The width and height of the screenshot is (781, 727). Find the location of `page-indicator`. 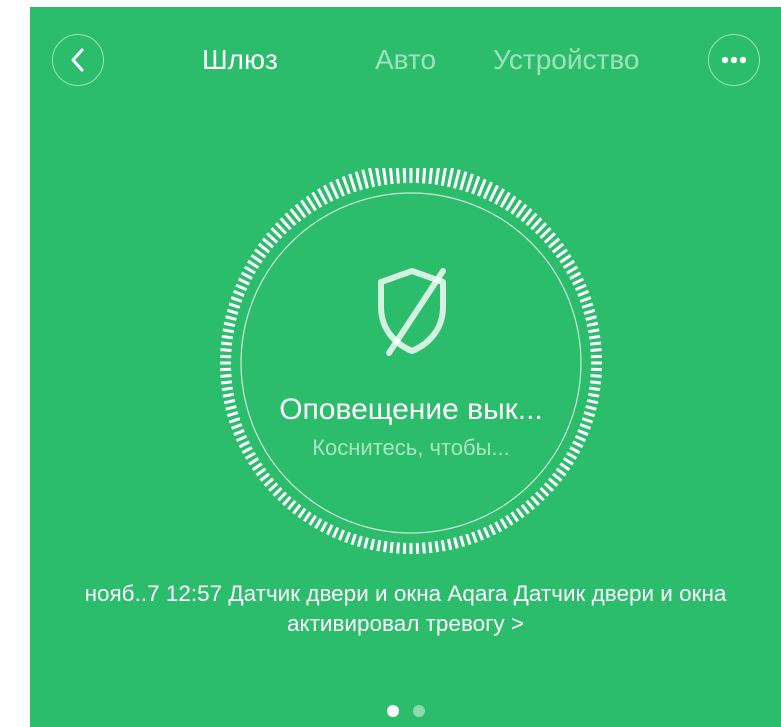

page-indicator is located at coordinates (405, 711).